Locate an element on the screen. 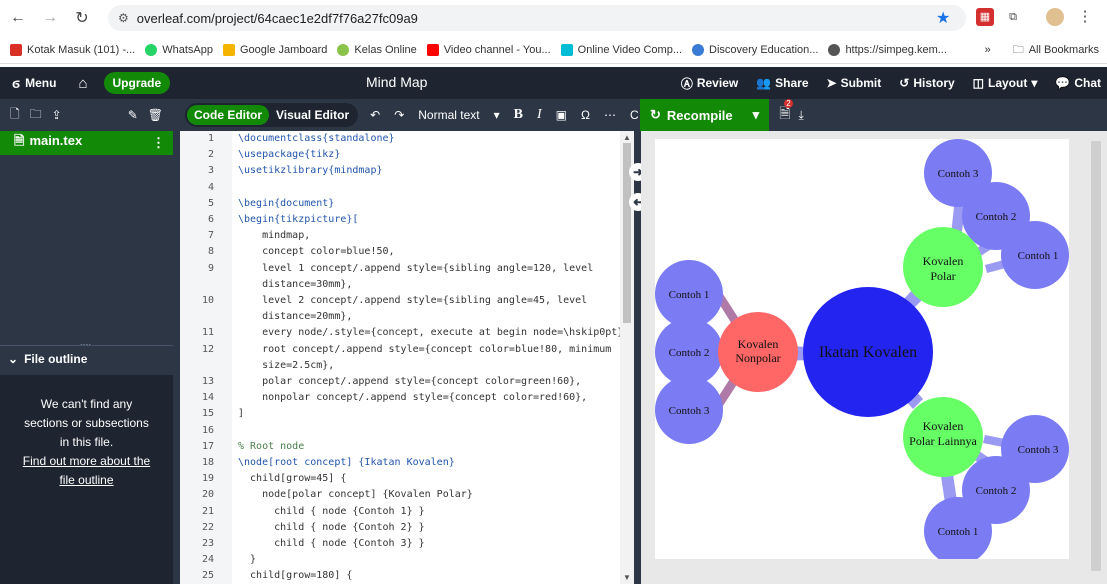  submit-button: ➤ Submit is located at coordinates (854, 83).